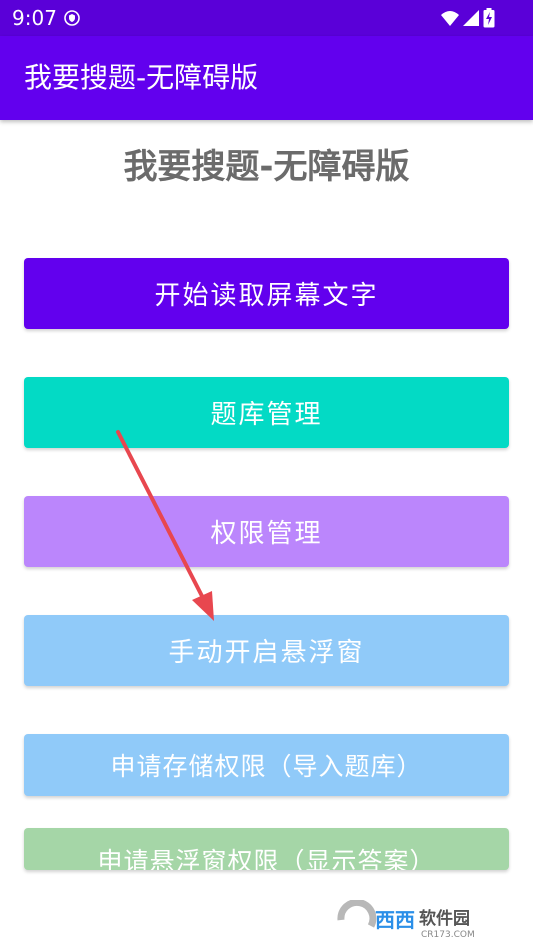 The width and height of the screenshot is (533, 948). Describe the element at coordinates (395, 920) in the screenshot. I see `svg-text: 西西` at that location.